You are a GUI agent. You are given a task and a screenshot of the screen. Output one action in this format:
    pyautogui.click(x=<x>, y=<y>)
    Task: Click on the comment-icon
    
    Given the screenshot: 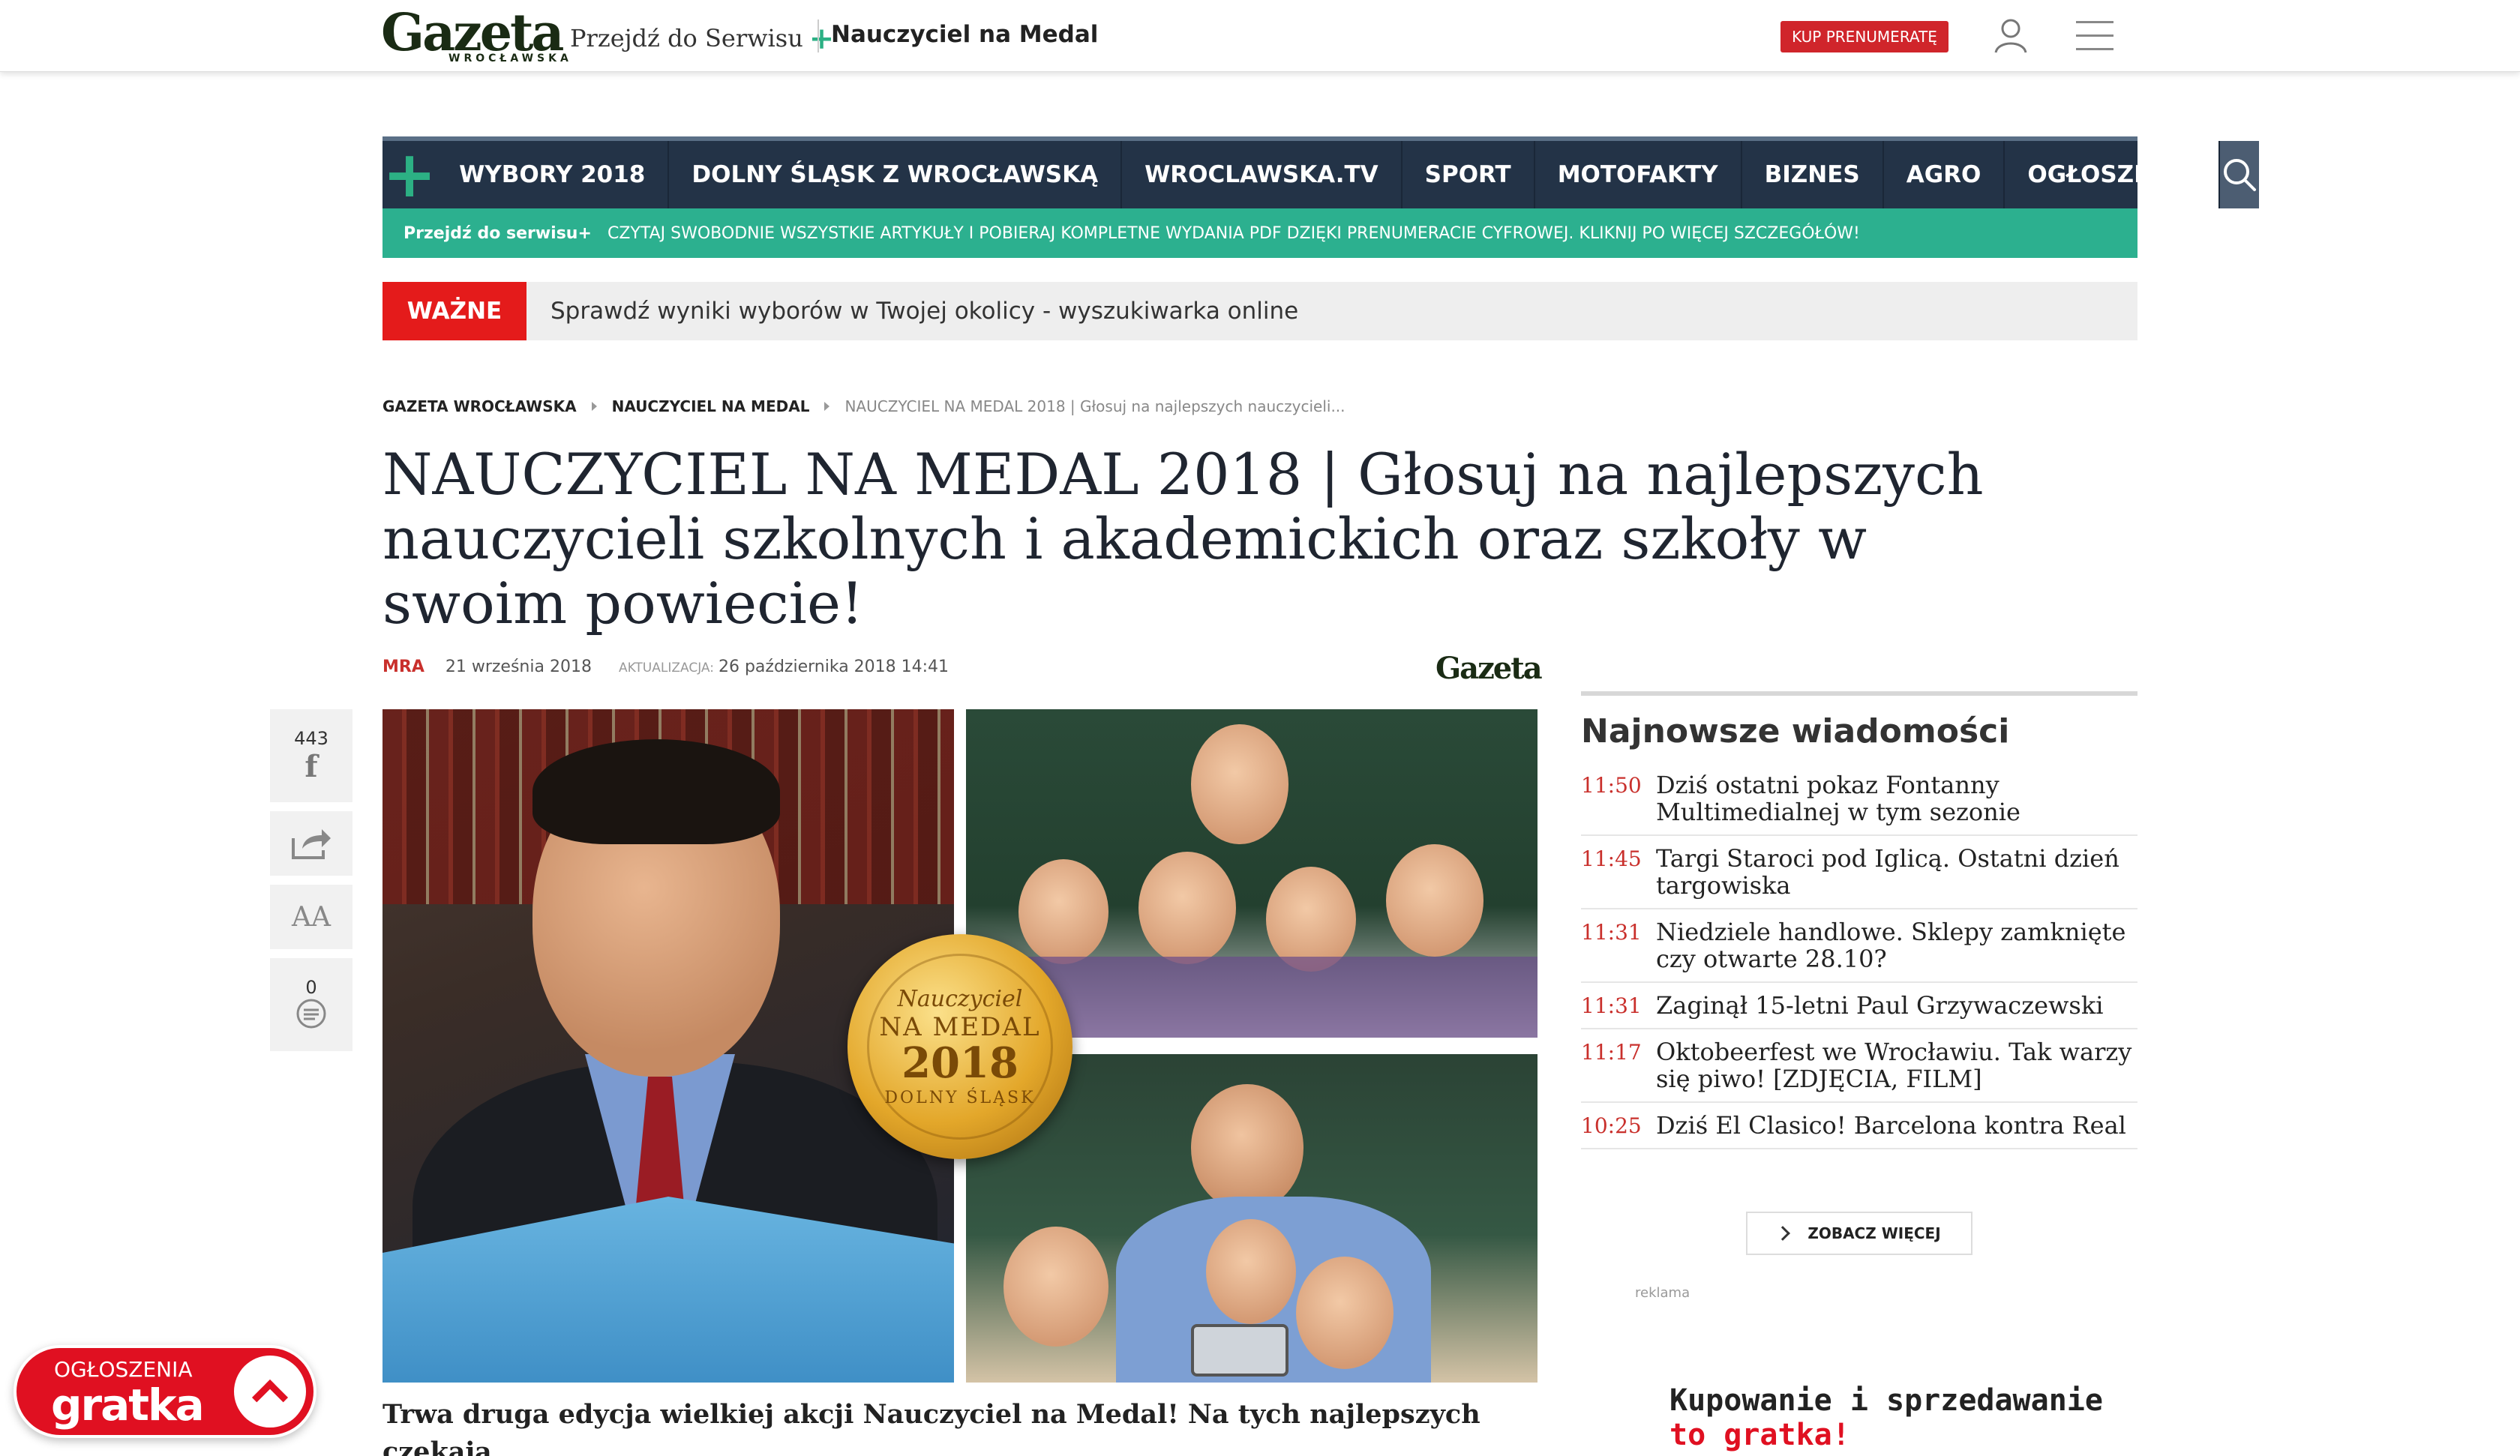 What is the action you would take?
    pyautogui.click(x=311, y=1014)
    